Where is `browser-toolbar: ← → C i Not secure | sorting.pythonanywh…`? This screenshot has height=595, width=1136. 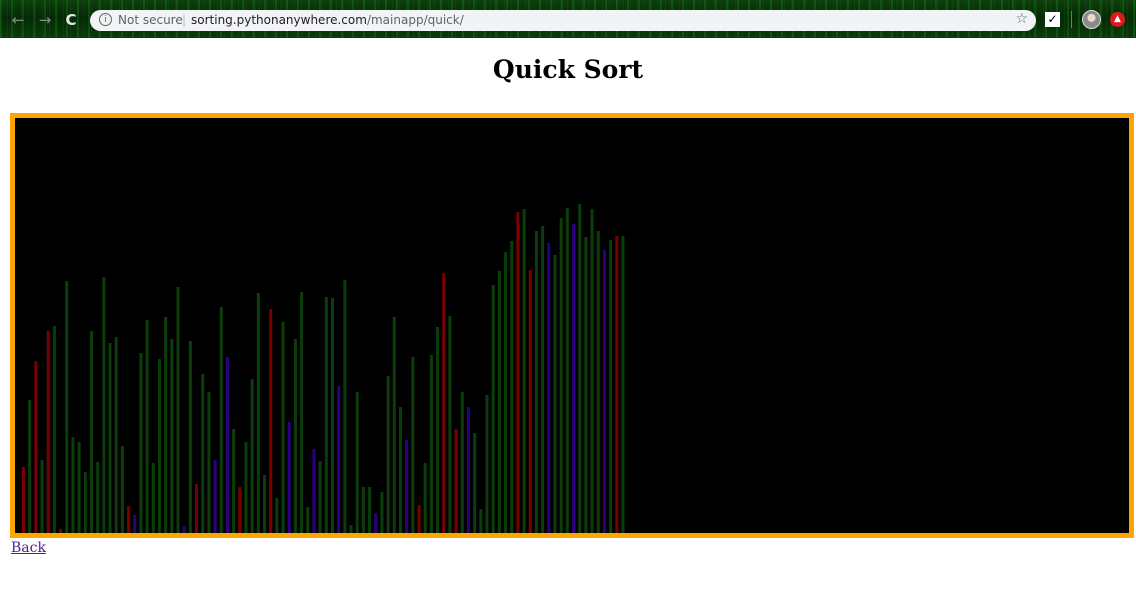 browser-toolbar: ← → C i Not secure | sorting.pythonanywh… is located at coordinates (568, 19).